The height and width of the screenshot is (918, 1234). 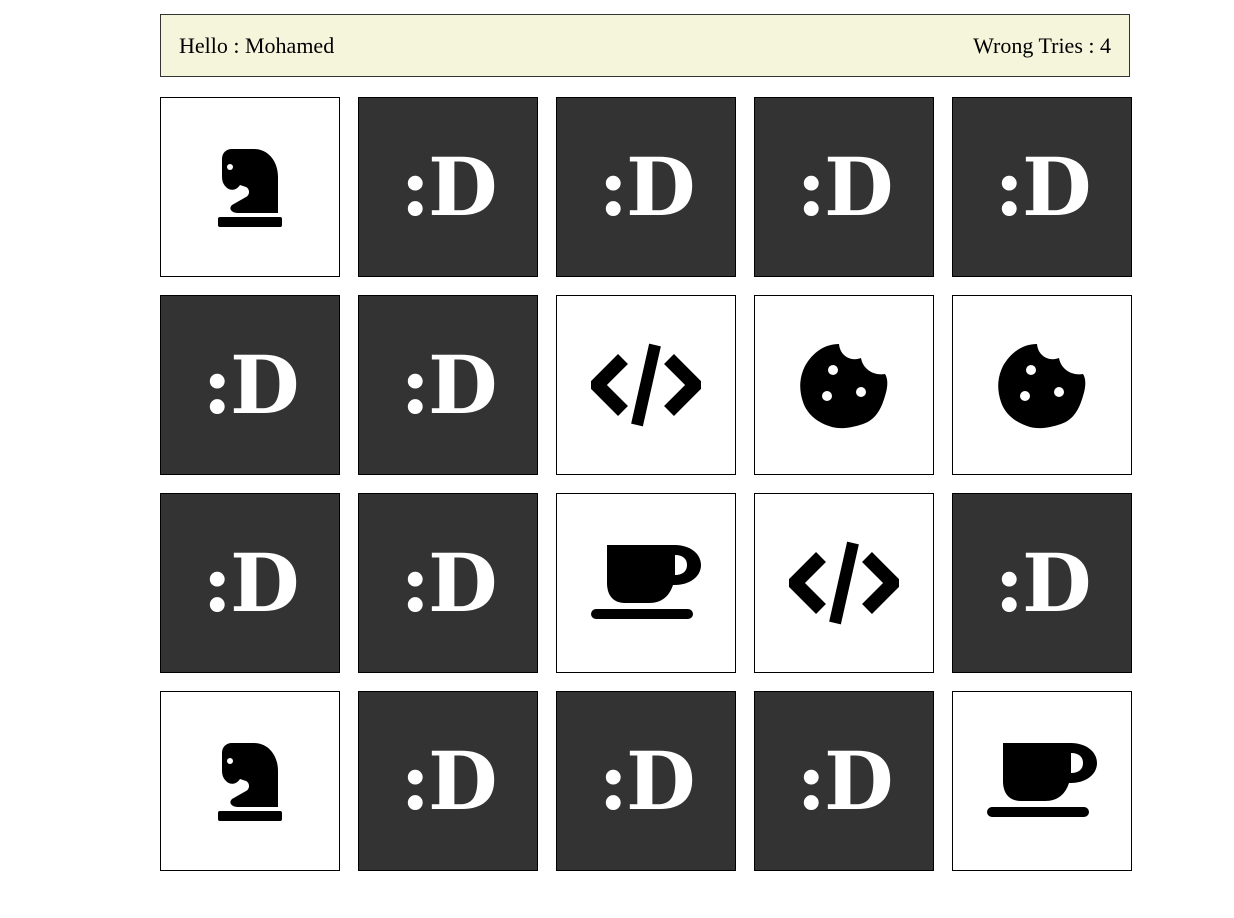 What do you see at coordinates (1042, 45) in the screenshot?
I see `wrong-tries-counter: Wrong Tries : 4` at bounding box center [1042, 45].